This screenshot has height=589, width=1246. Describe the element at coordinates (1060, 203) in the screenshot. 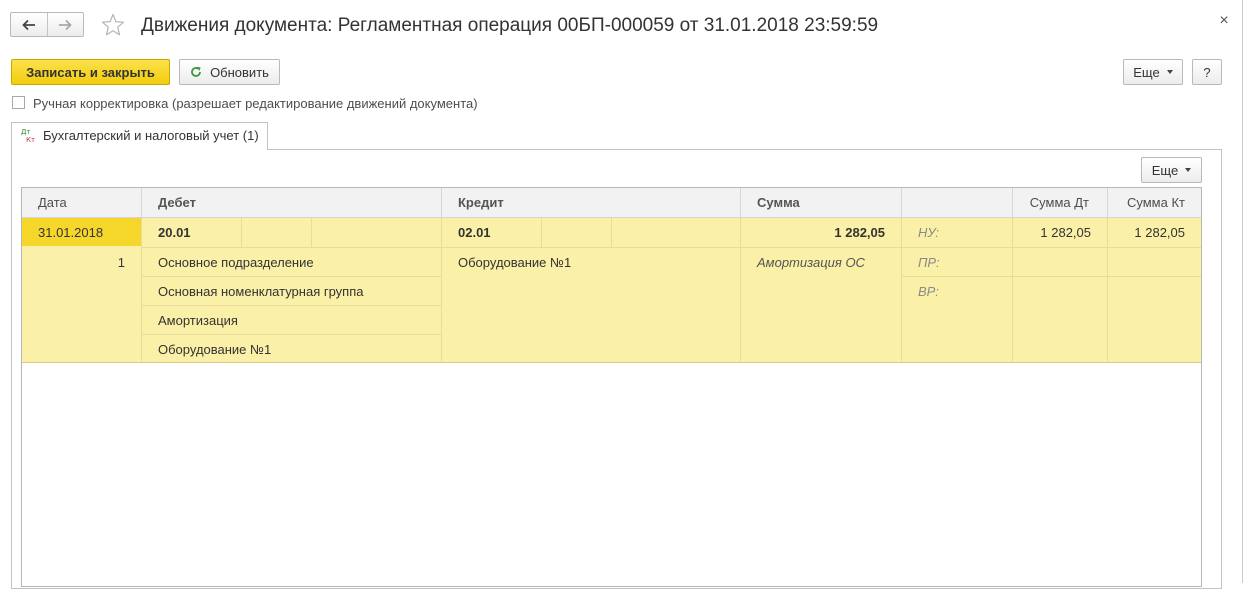

I see `column-header-sum-dt: Сумма Дт` at that location.